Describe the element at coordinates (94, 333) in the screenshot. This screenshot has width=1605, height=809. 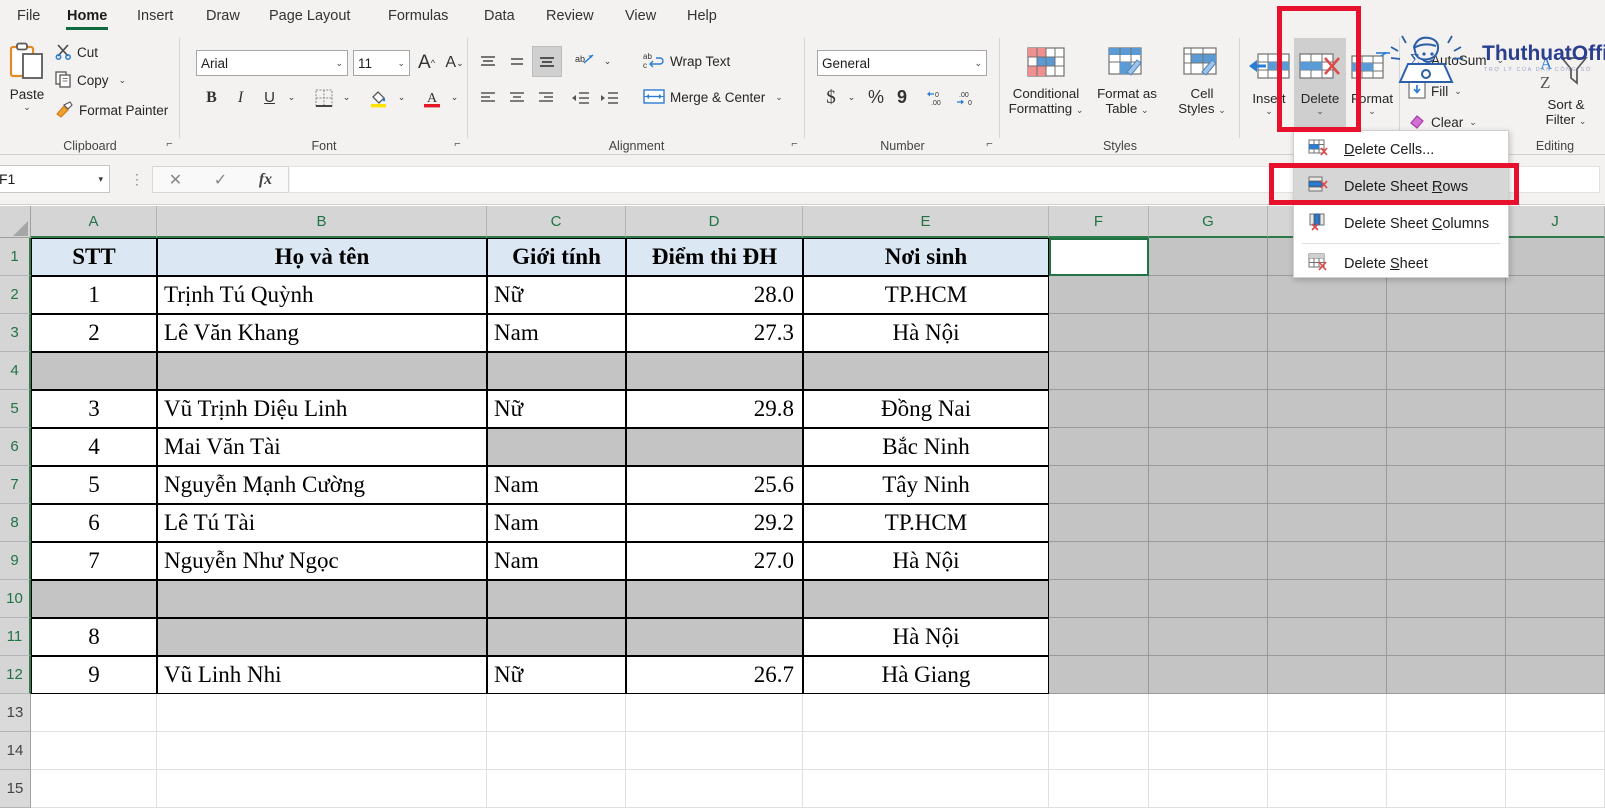
I see `cell-A3: 2` at that location.